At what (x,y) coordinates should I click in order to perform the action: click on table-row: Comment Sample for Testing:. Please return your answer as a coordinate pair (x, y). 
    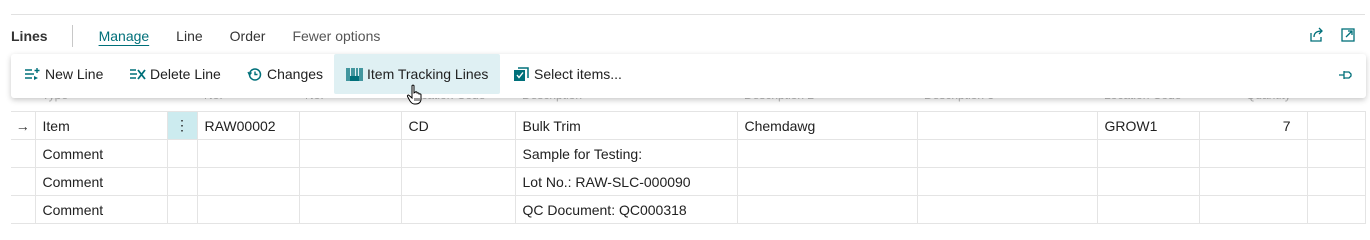
    Looking at the image, I should click on (688, 153).